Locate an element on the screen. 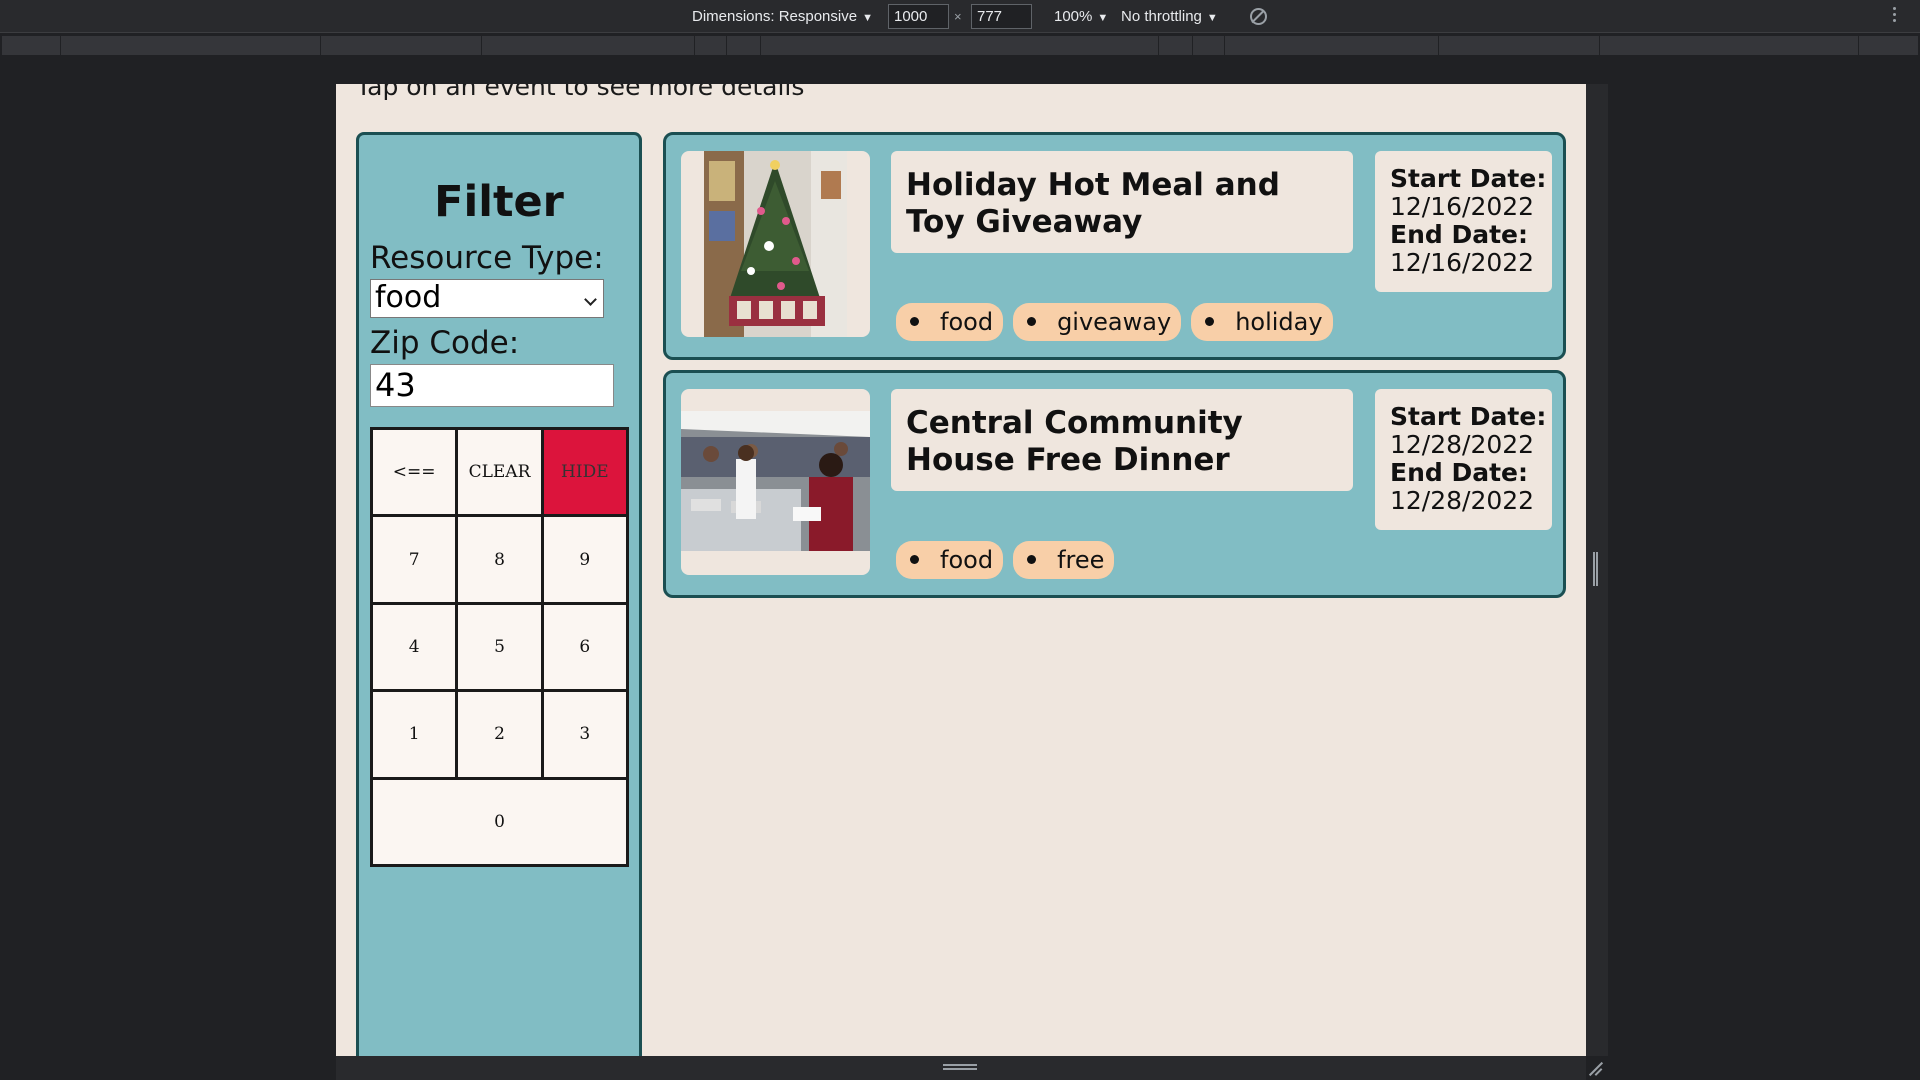 This screenshot has width=1920, height=1080. key-6: 6 is located at coordinates (584, 647).